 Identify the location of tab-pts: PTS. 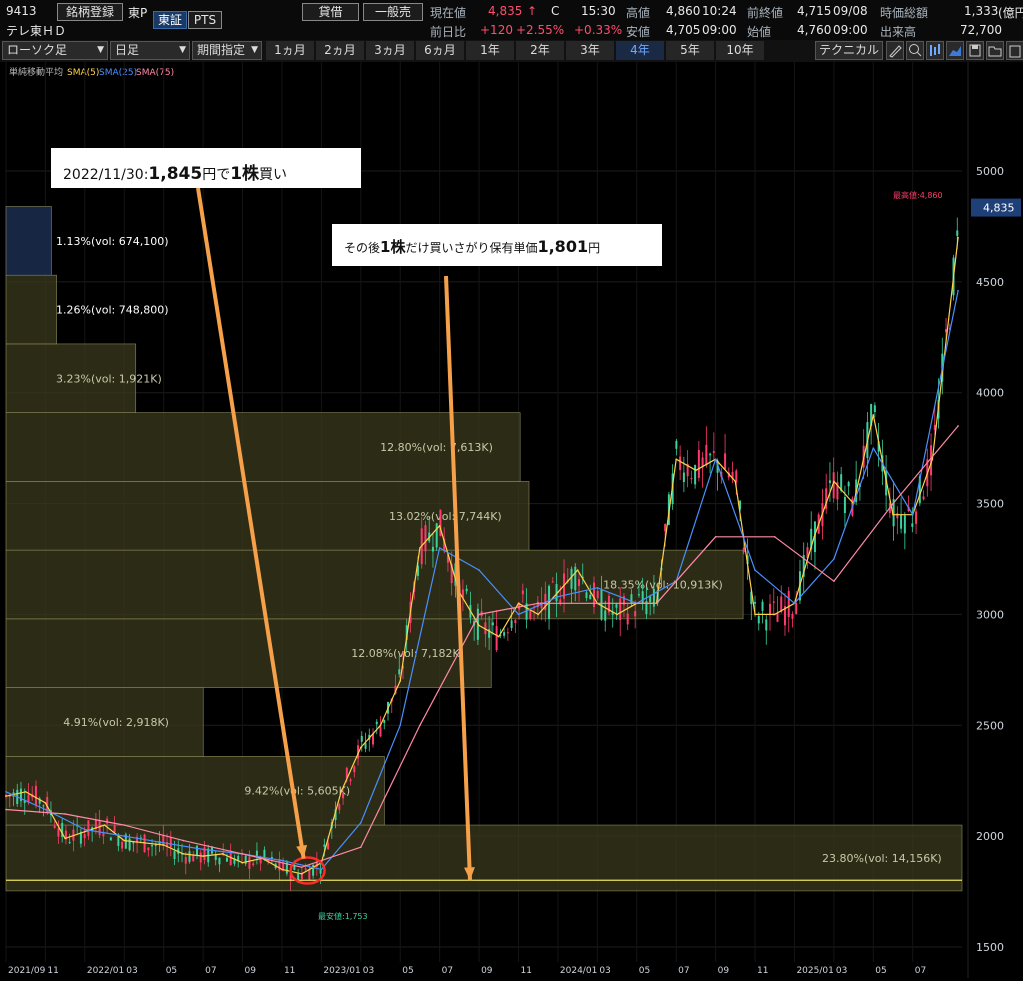
(205, 20).